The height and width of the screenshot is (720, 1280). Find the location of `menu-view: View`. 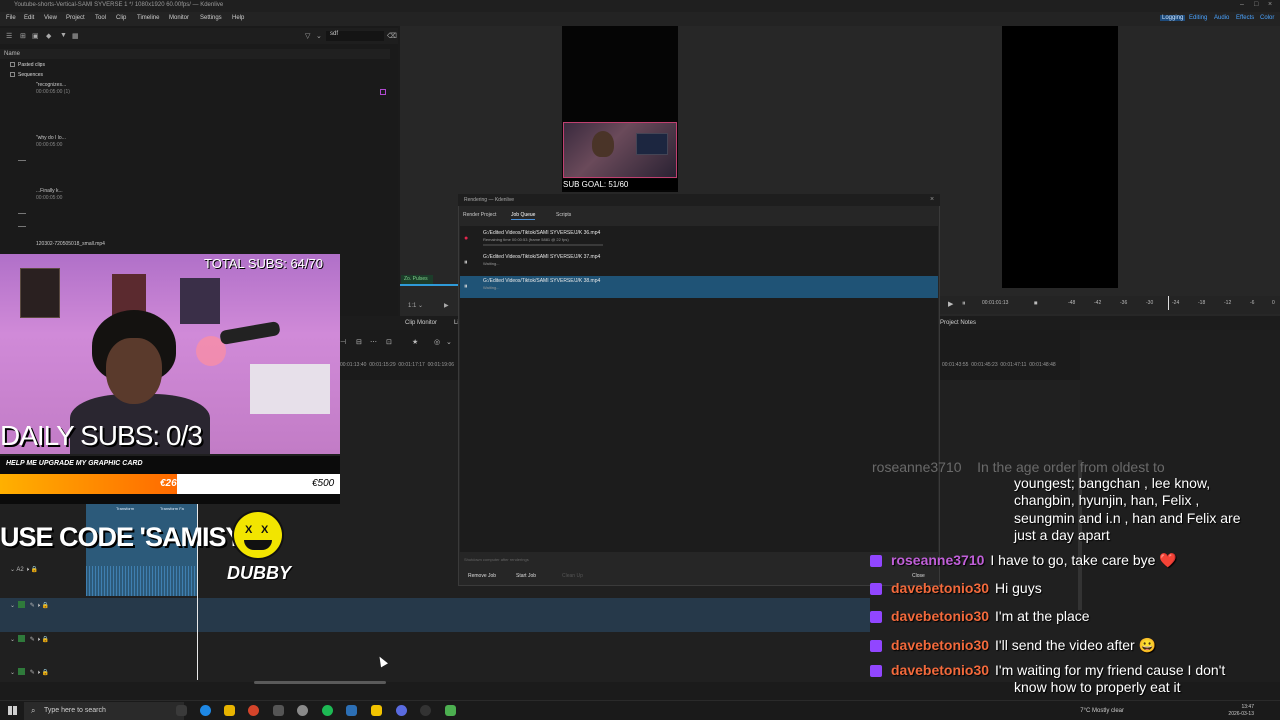

menu-view: View is located at coordinates (50, 18).